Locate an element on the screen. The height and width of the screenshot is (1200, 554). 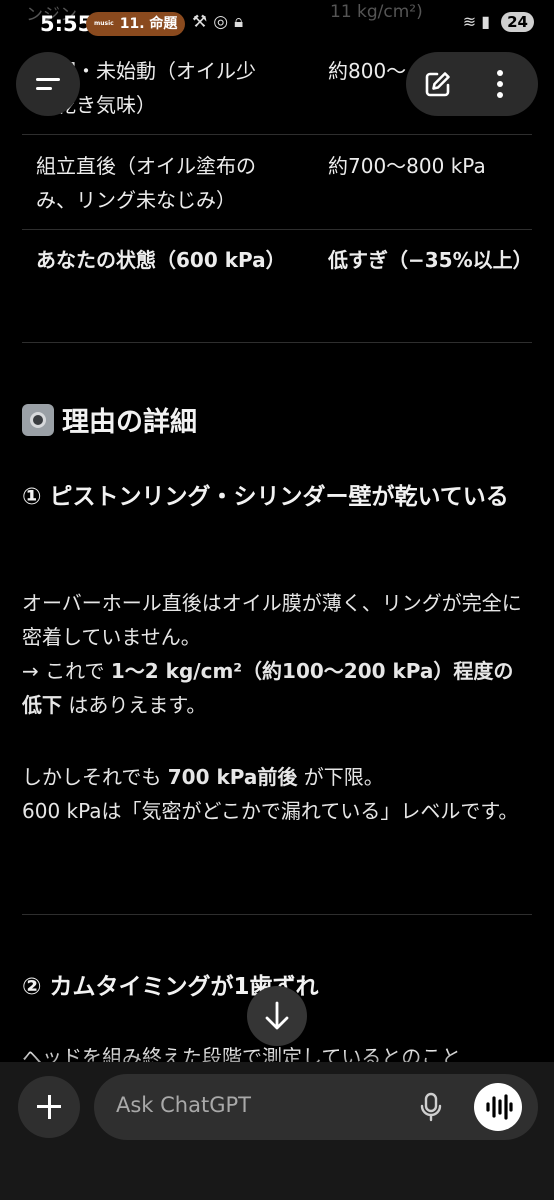
reason1-text: オーバーホール直後はオイル膜が薄く、リングが完全に密着していません。 is located at coordinates (272, 620).